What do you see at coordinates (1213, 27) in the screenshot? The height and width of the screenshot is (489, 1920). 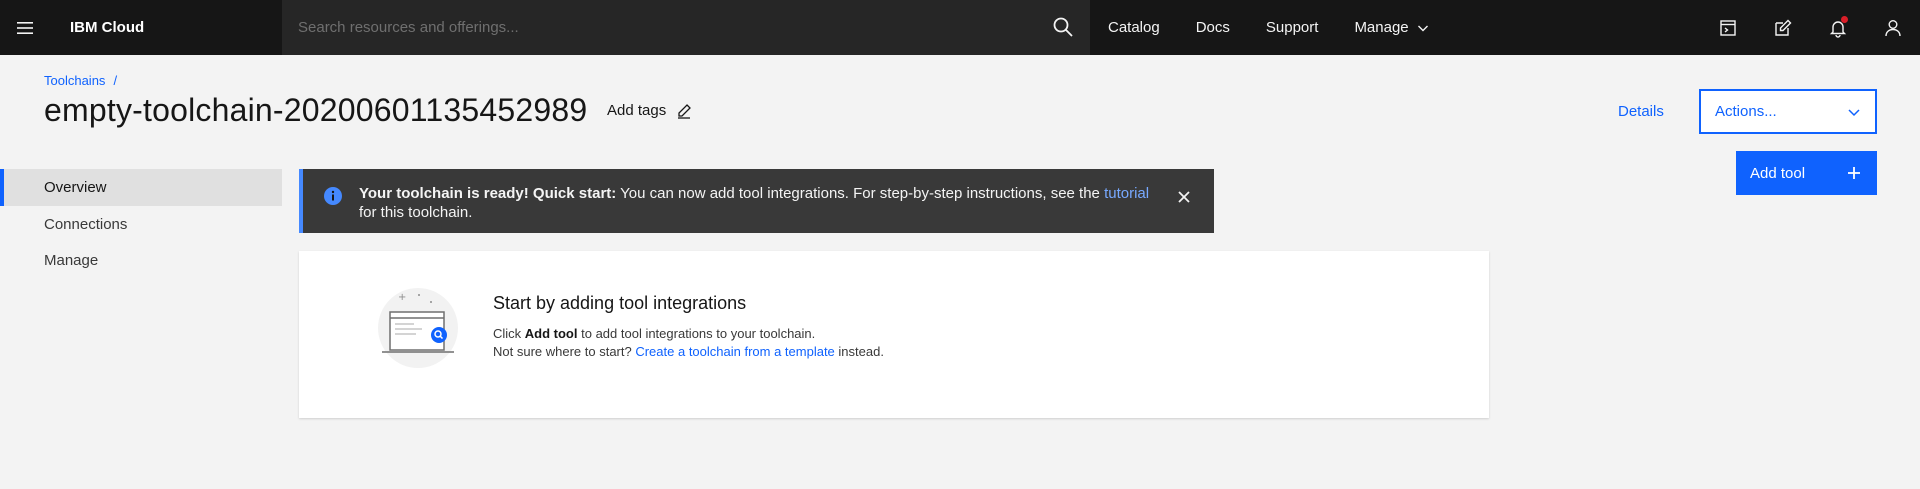 I see `nav-docs: Docs` at bounding box center [1213, 27].